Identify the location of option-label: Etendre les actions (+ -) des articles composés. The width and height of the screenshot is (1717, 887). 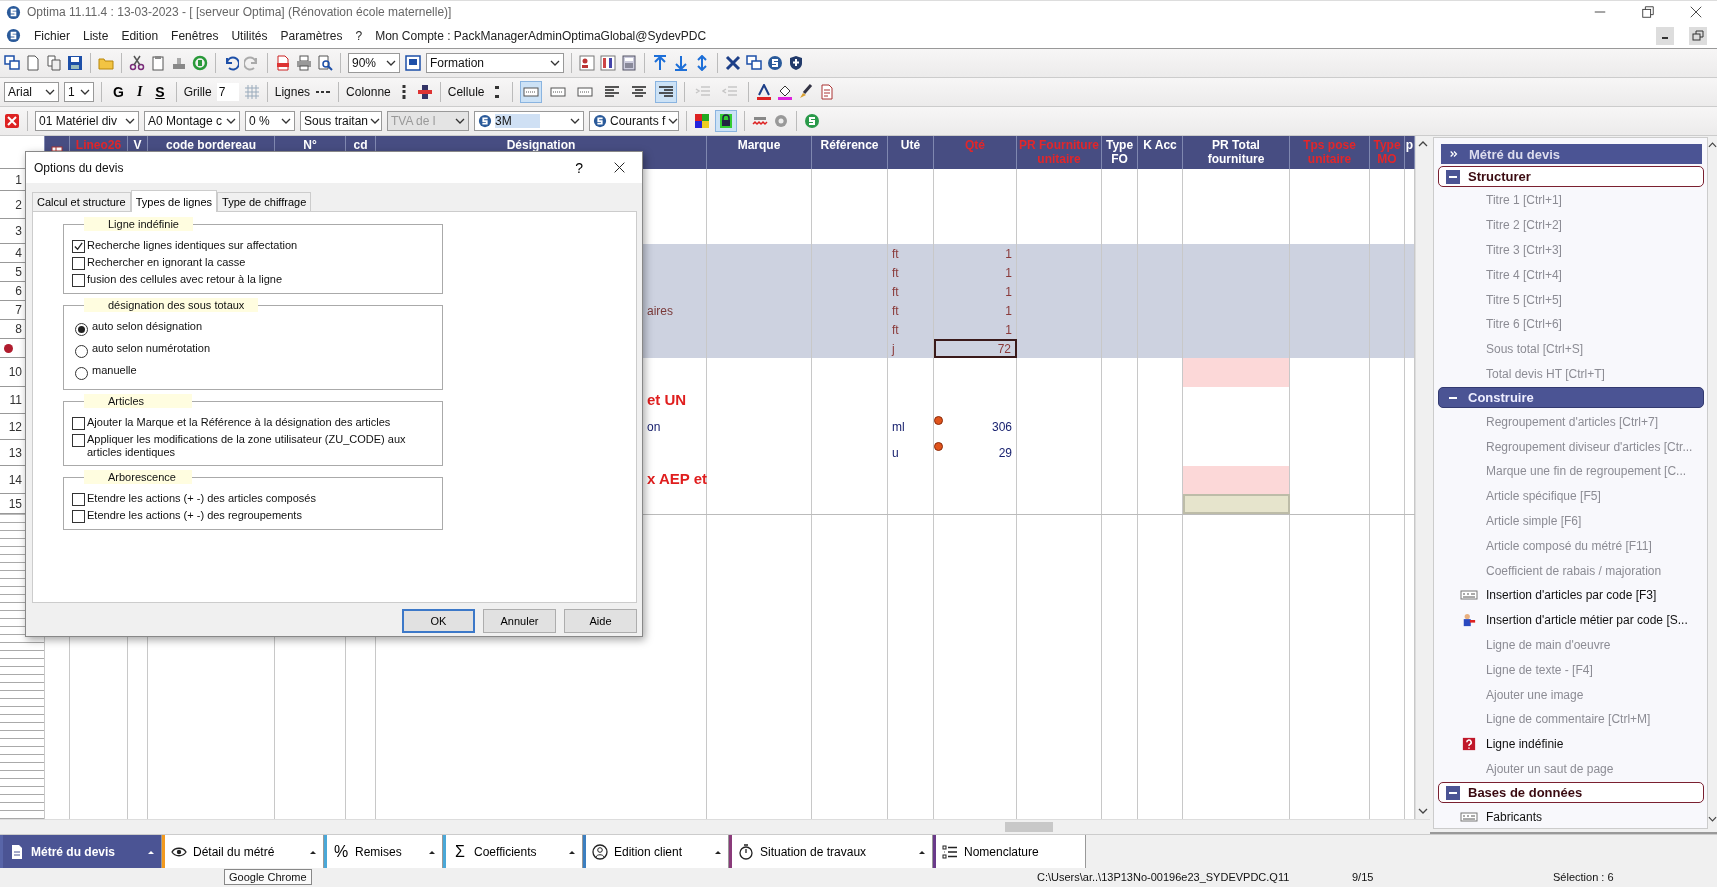
(201, 498).